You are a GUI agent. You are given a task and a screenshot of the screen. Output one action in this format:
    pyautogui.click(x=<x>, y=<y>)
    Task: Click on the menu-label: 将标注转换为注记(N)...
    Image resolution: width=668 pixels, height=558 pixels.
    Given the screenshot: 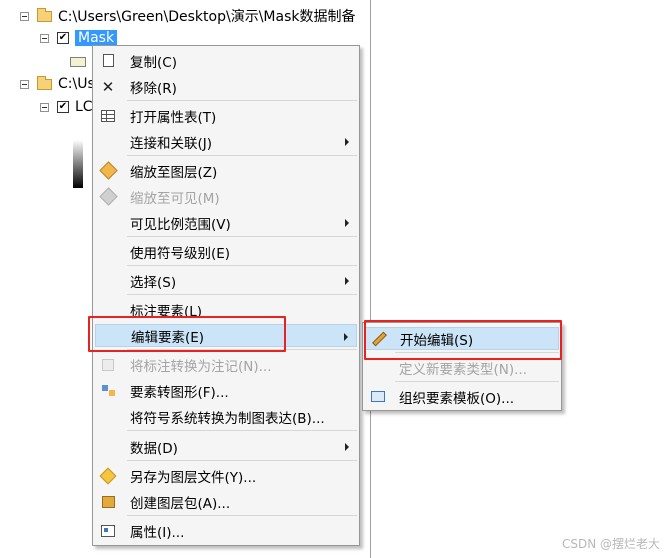 What is the action you would take?
    pyautogui.click(x=201, y=366)
    